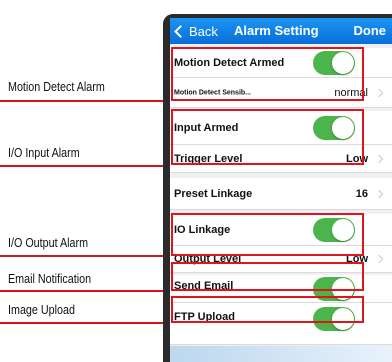 The image size is (392, 362). What do you see at coordinates (206, 127) in the screenshot?
I see `input-armed-label: Input Armed` at bounding box center [206, 127].